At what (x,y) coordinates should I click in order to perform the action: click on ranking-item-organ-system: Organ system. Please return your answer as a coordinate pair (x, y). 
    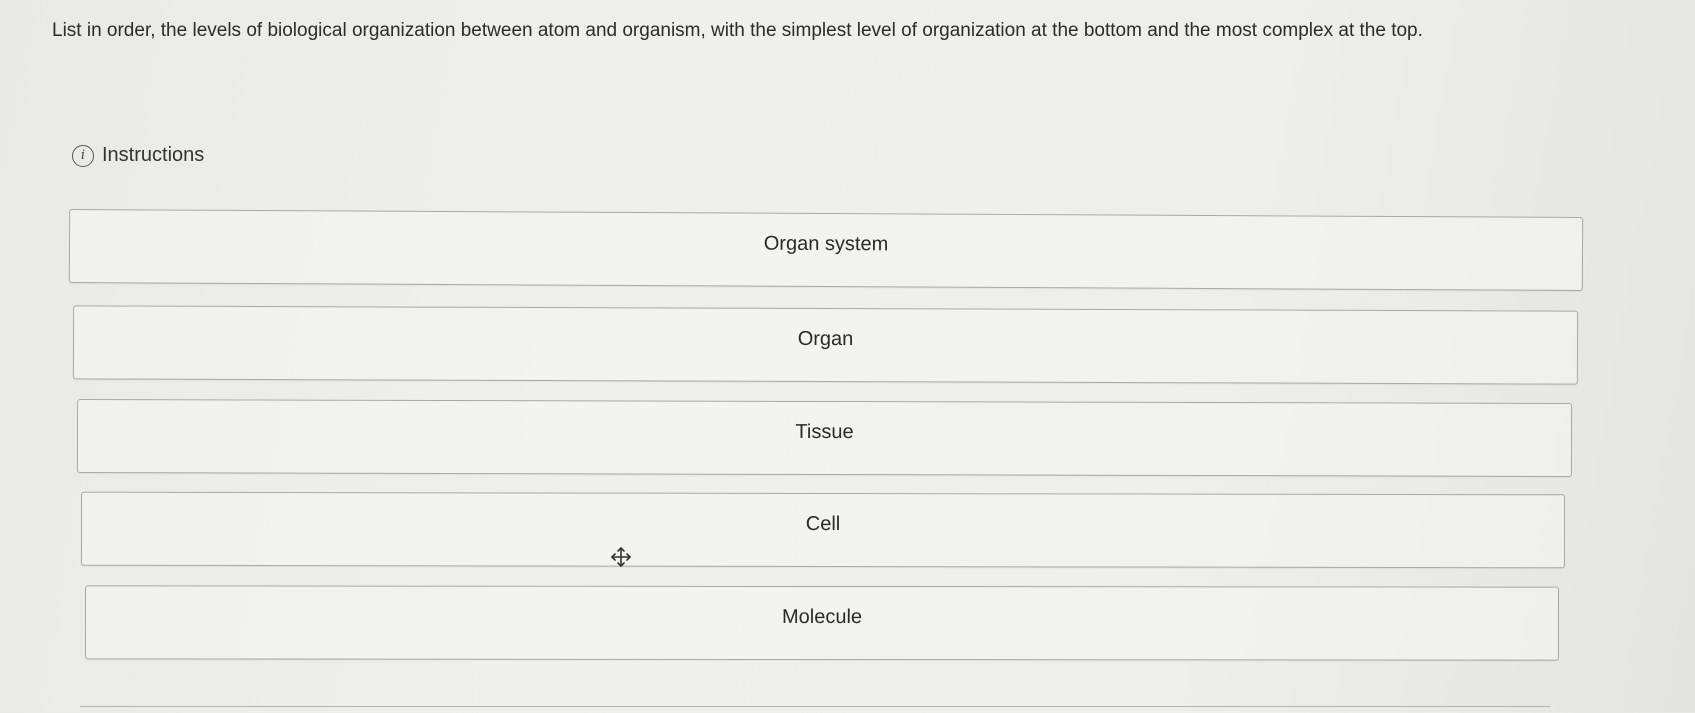
    Looking at the image, I should click on (826, 250).